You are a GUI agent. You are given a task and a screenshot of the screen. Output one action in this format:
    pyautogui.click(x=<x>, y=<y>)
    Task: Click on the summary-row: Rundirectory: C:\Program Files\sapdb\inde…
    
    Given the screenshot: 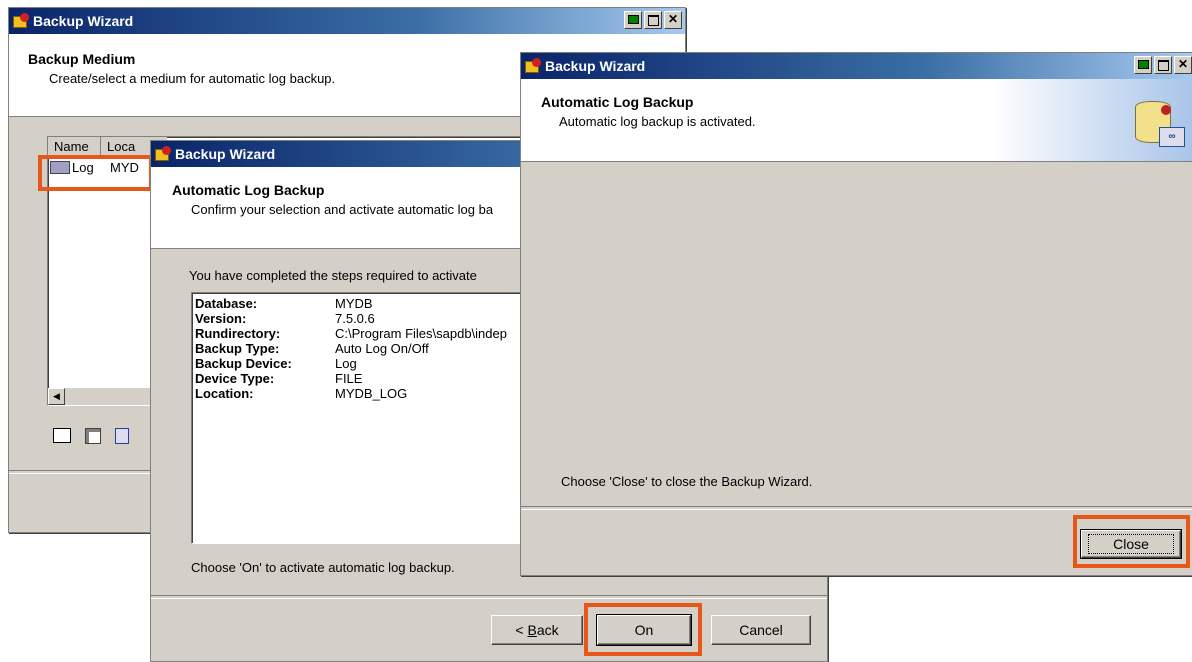 What is the action you would take?
    pyautogui.click(x=351, y=333)
    